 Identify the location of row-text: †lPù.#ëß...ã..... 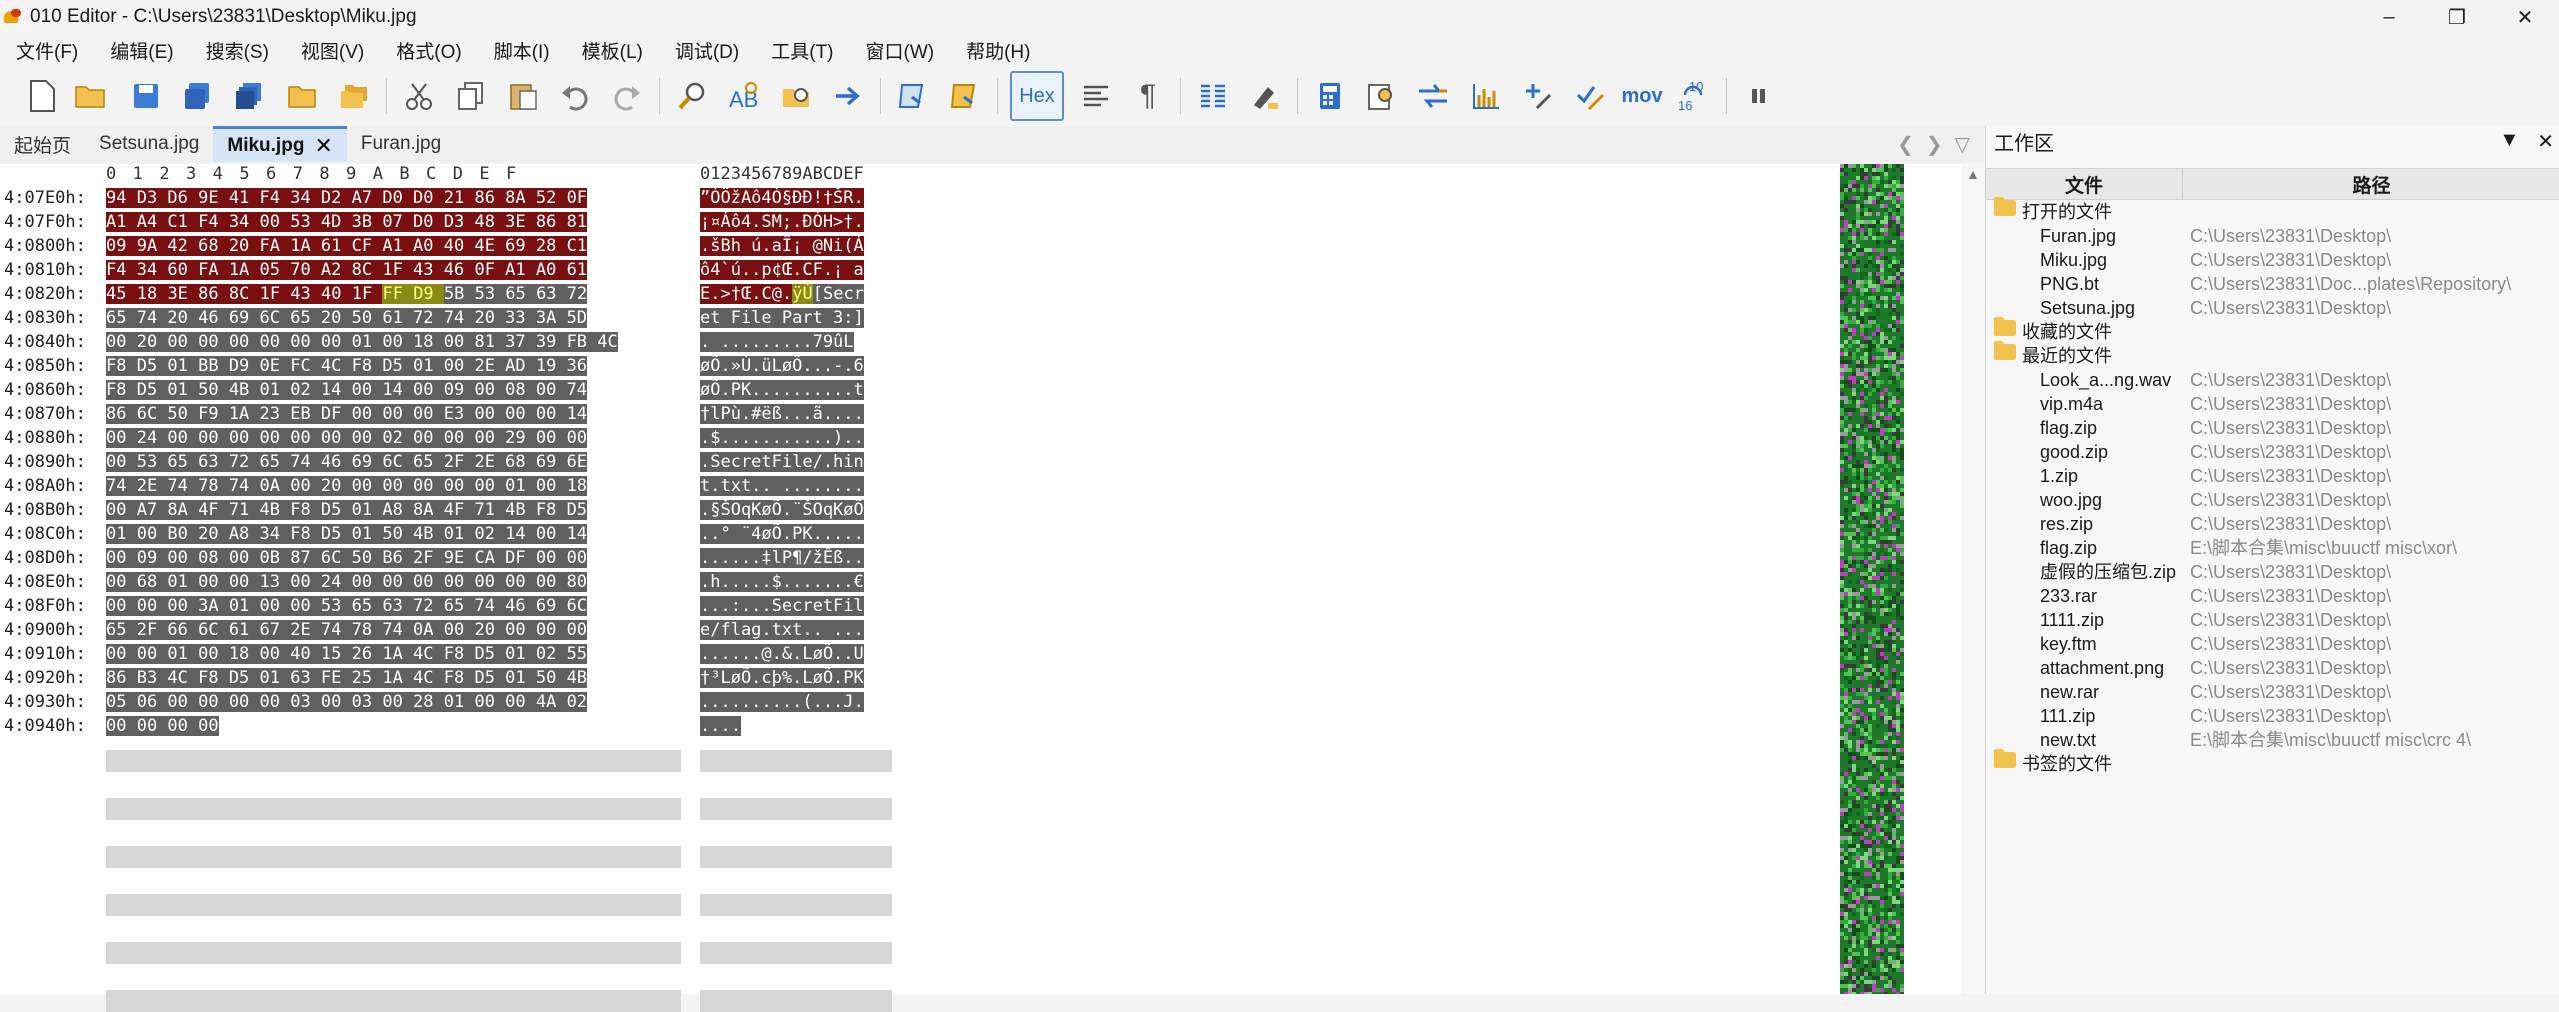
(796, 414).